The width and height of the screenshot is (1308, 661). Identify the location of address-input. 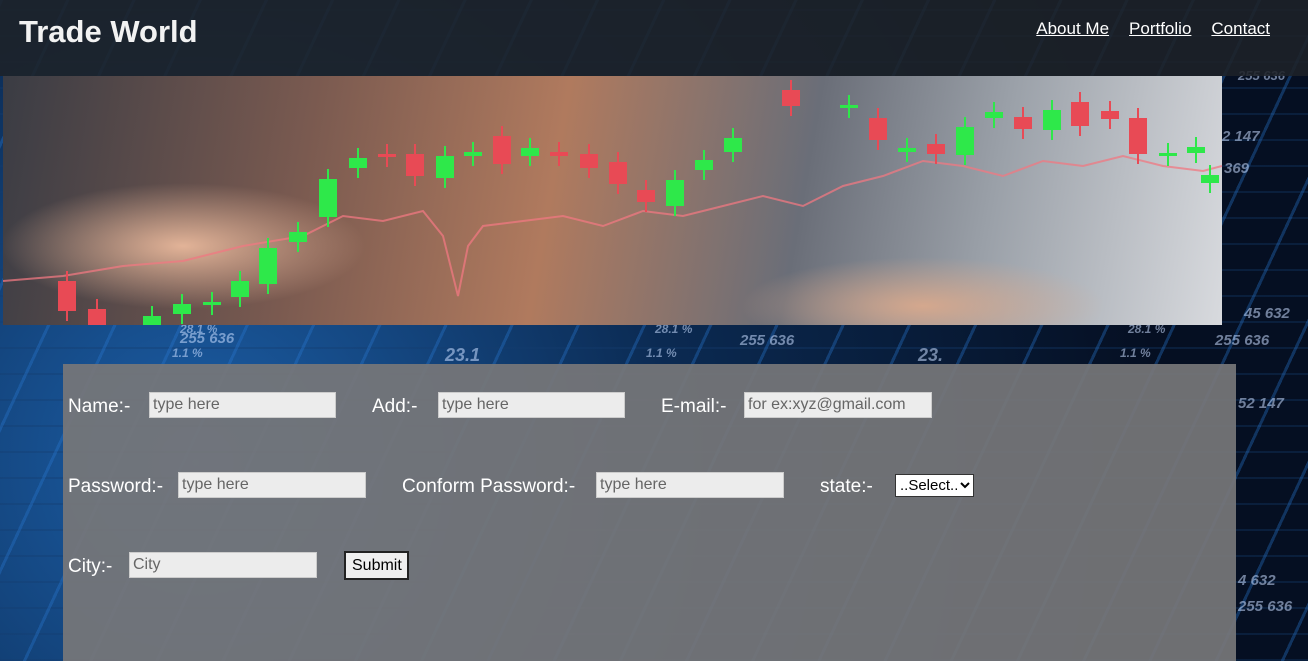
(531, 405).